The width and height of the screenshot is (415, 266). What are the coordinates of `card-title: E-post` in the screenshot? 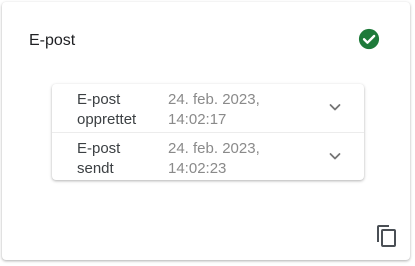 It's located at (52, 40).